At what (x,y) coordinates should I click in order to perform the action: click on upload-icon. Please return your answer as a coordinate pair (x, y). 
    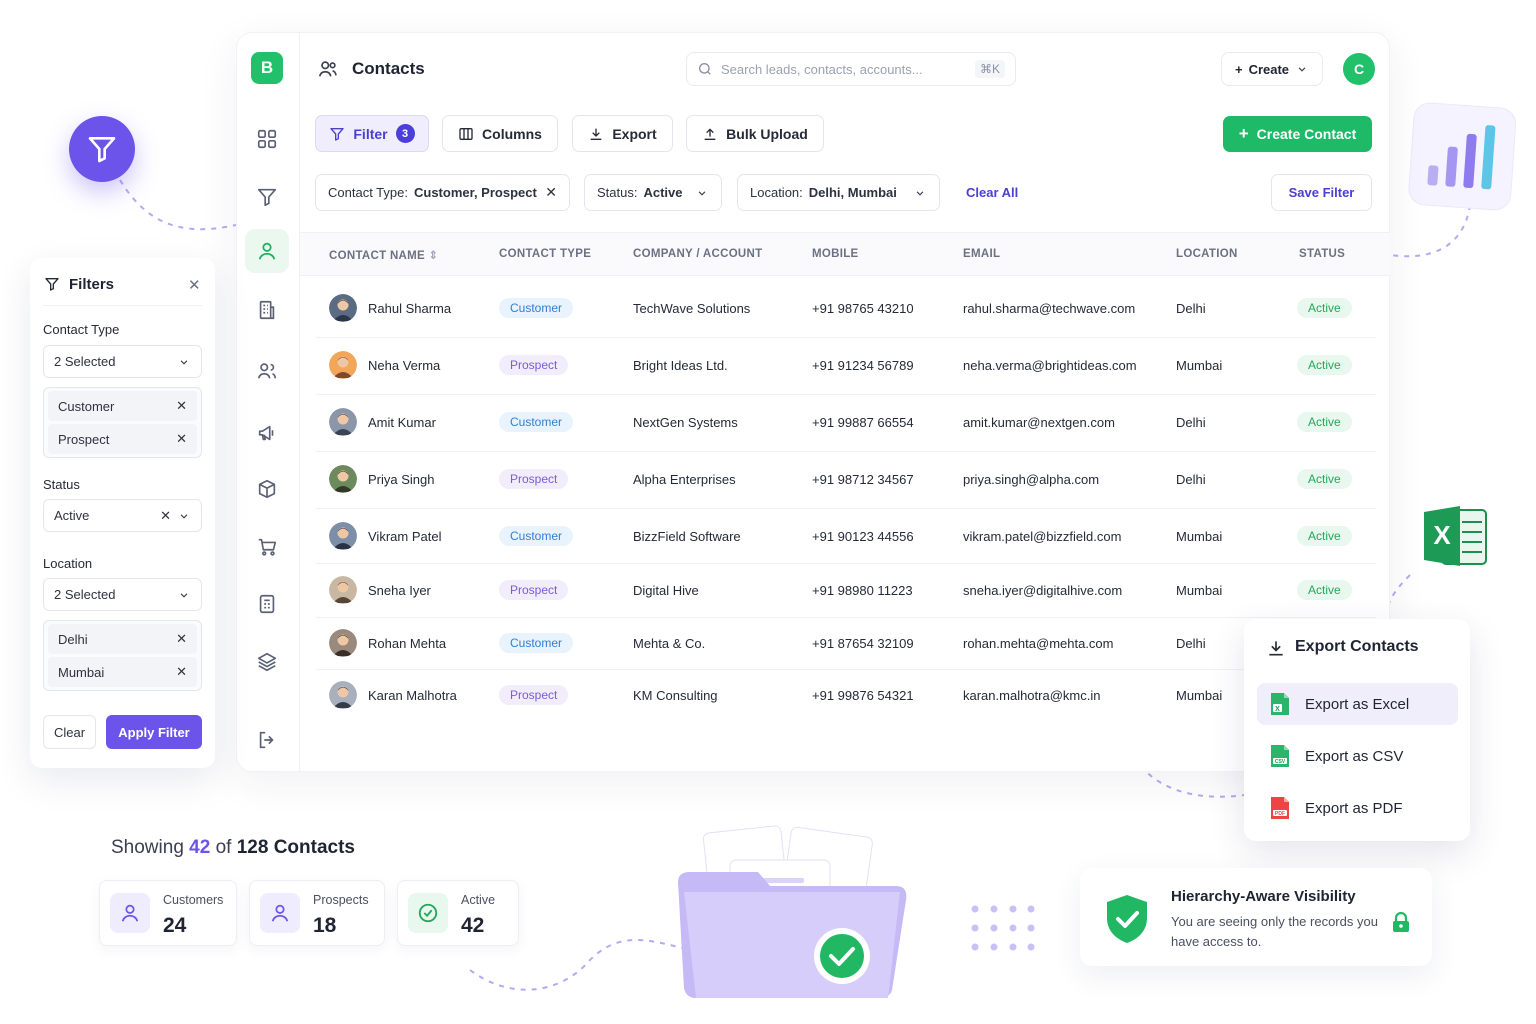
    Looking at the image, I should click on (710, 134).